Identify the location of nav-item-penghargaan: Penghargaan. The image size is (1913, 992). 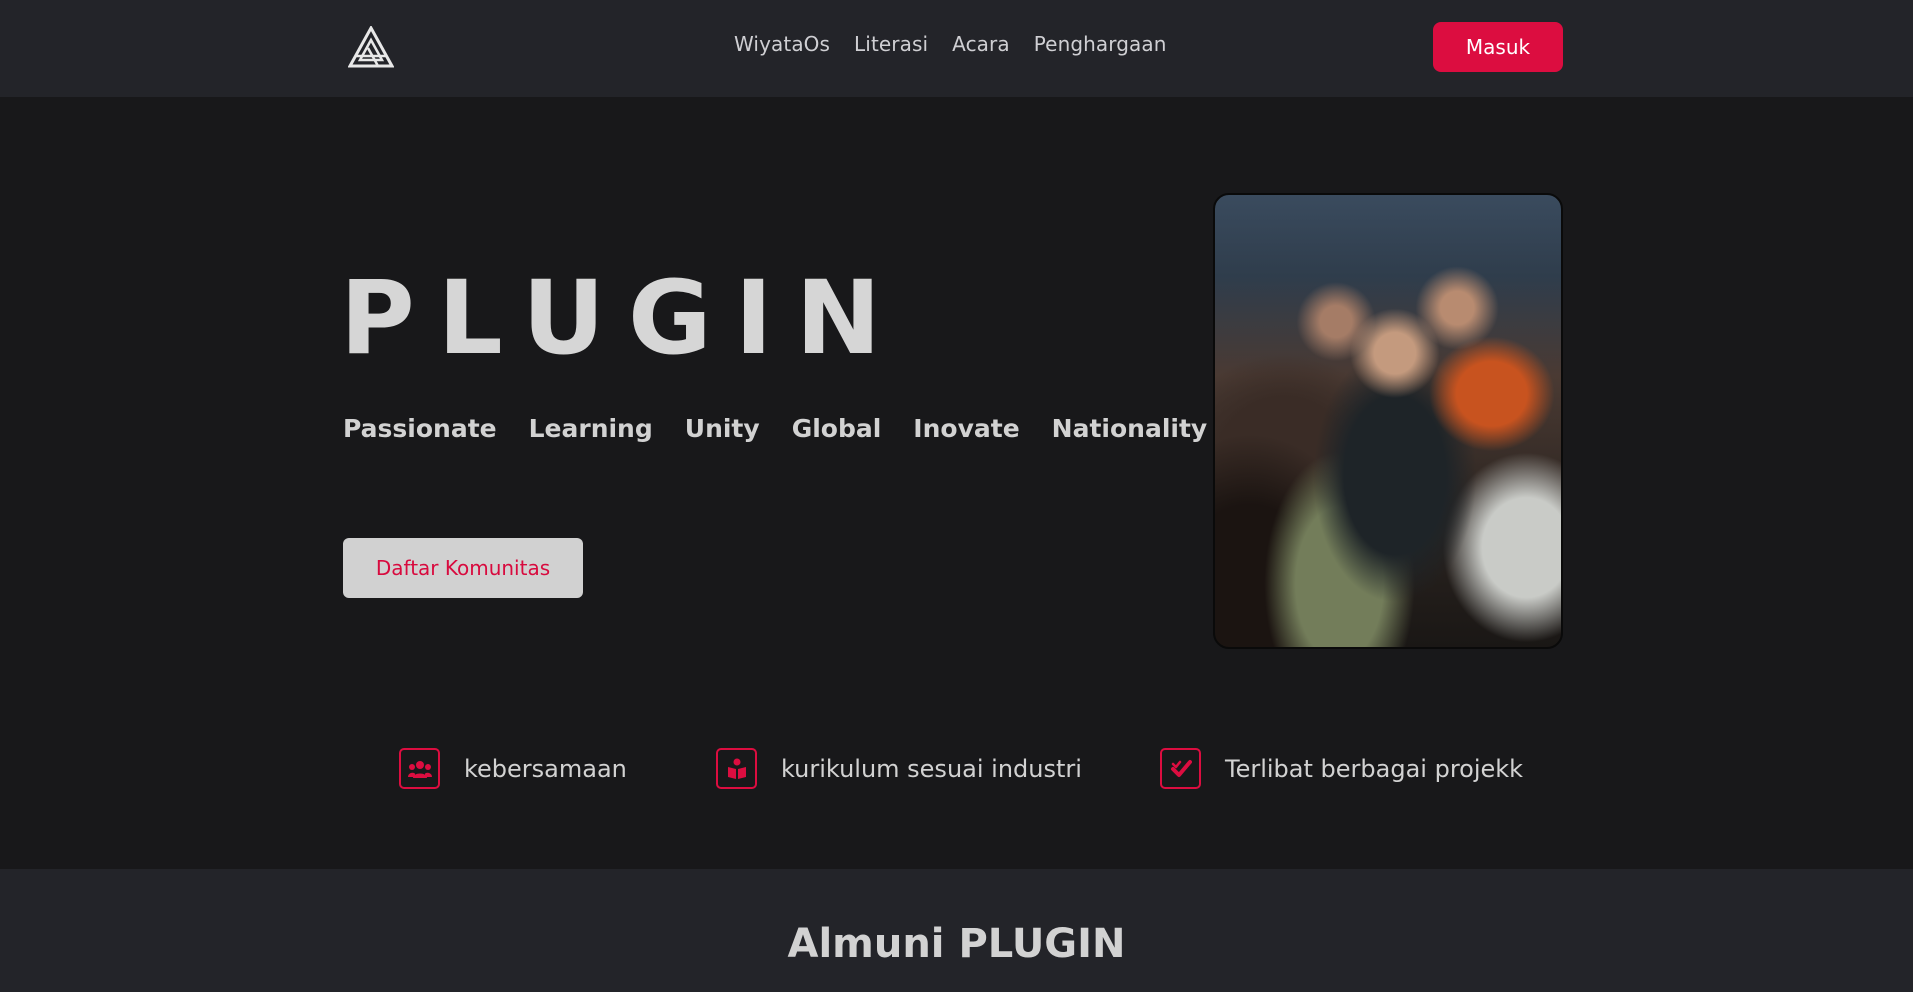
(1100, 44).